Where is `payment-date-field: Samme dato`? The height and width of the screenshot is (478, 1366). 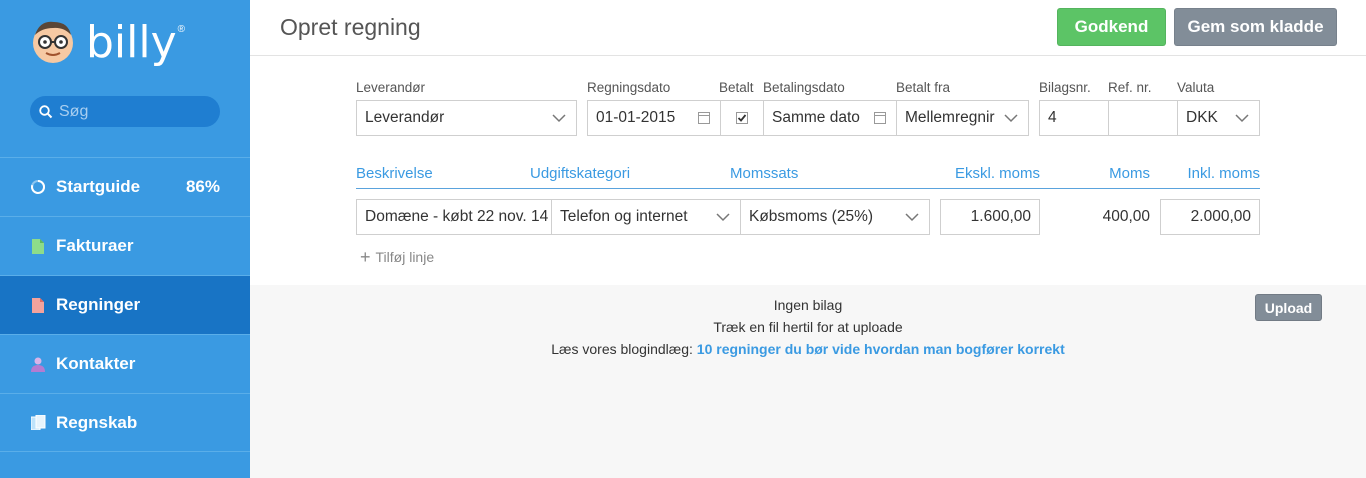 payment-date-field: Samme dato is located at coordinates (830, 118).